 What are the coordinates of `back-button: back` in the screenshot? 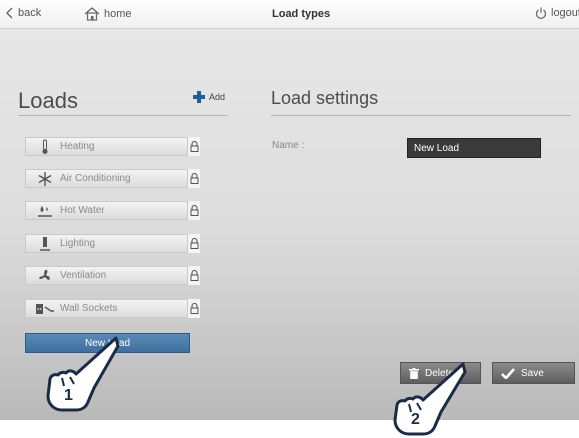 It's located at (23, 13).